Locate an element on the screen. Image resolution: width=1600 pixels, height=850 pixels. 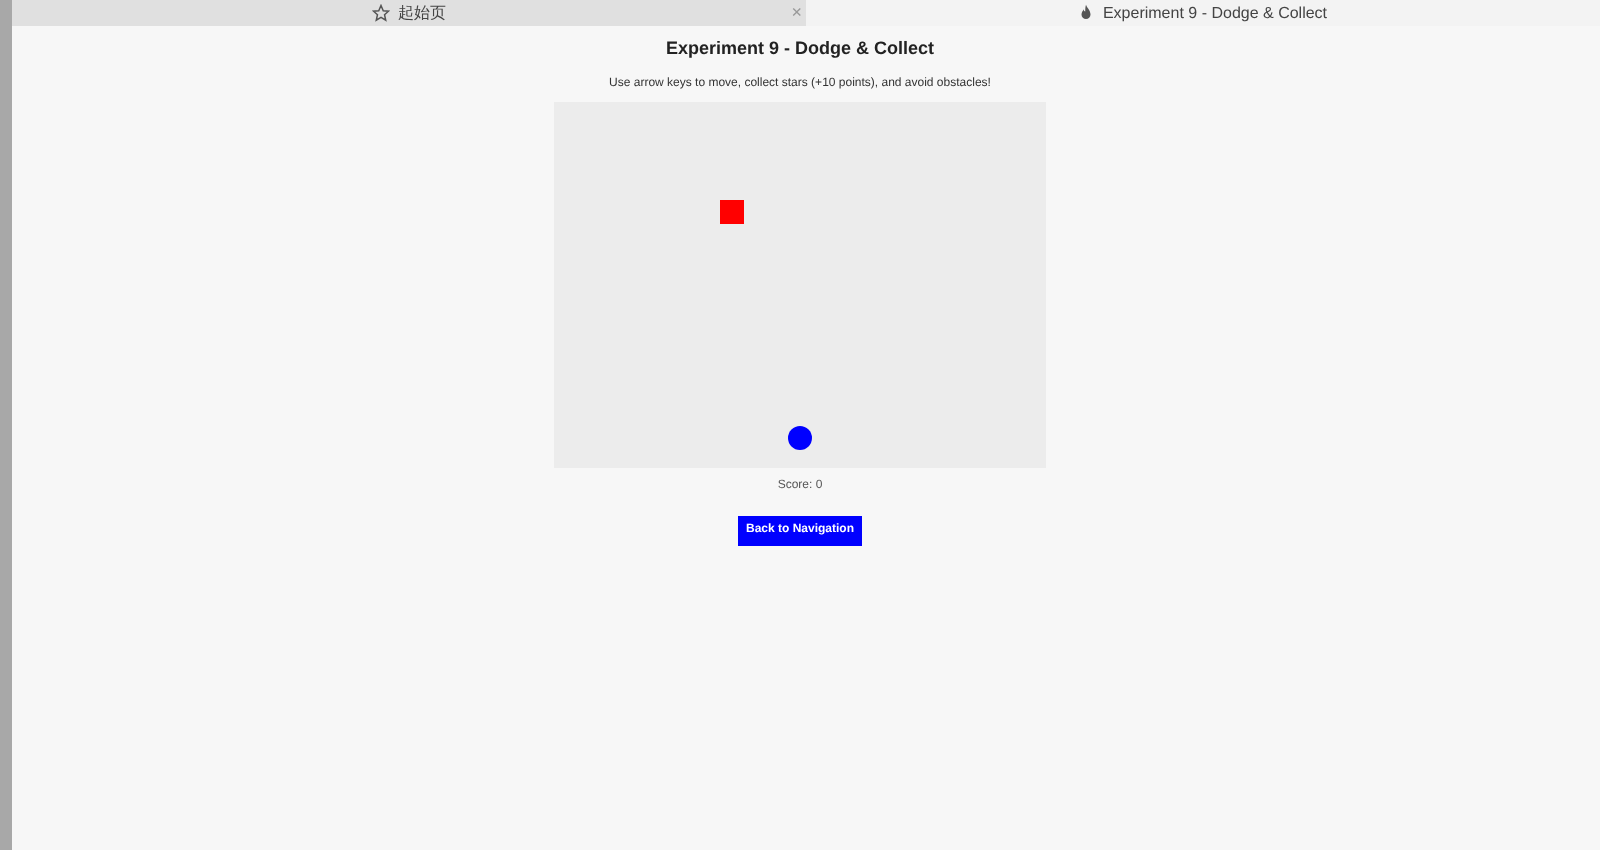
star-icon is located at coordinates (381, 13).